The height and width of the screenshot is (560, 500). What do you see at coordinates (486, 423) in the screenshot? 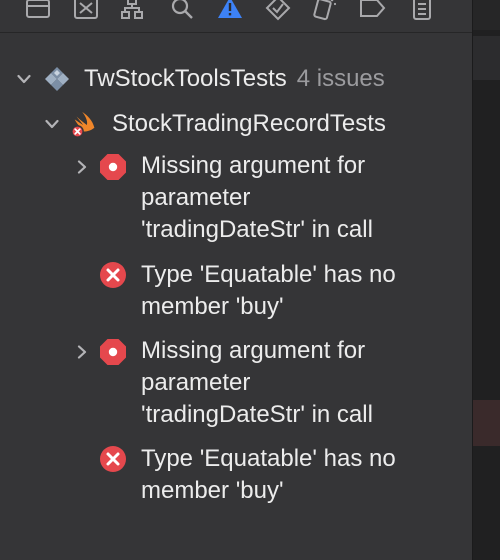
I see `error-line-highlight` at bounding box center [486, 423].